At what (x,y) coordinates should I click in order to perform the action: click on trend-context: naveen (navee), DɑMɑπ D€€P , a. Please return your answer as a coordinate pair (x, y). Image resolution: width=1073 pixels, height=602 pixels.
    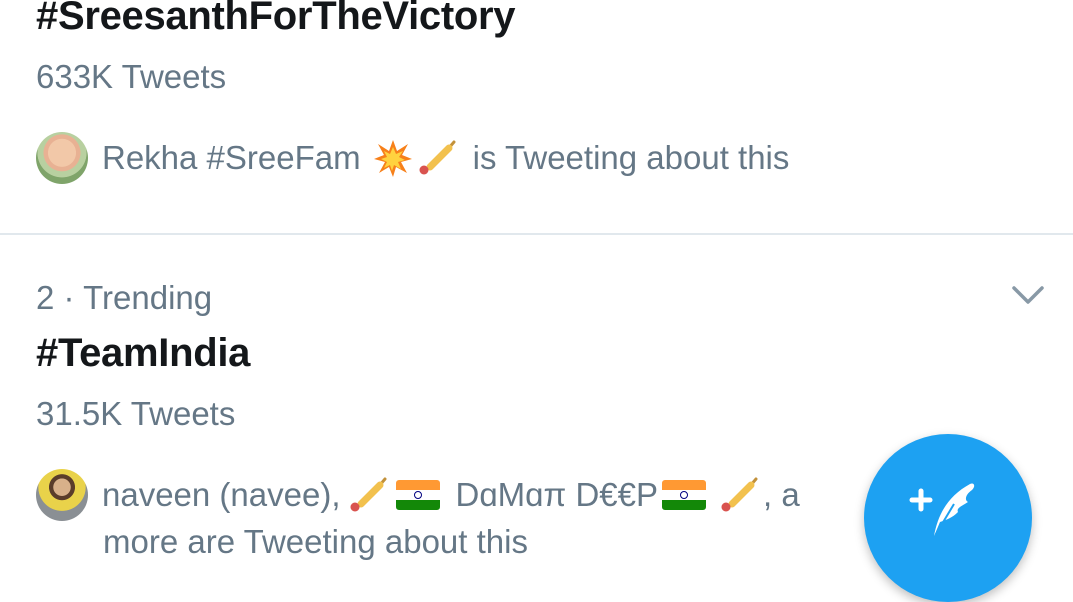
    Looking at the image, I should click on (418, 495).